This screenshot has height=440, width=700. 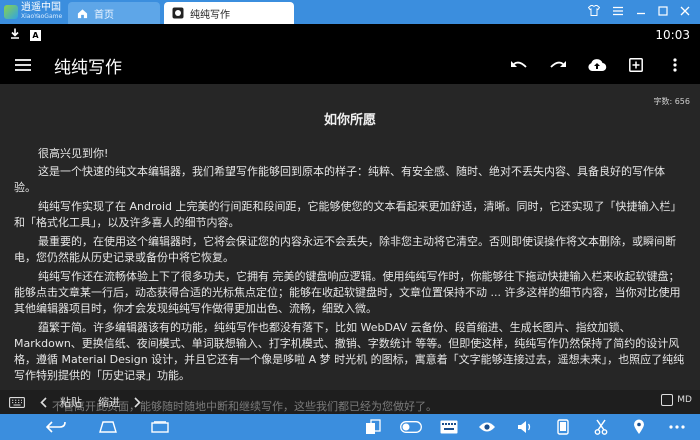 I want to click on keyboard-toggle-button, so click(x=17, y=402).